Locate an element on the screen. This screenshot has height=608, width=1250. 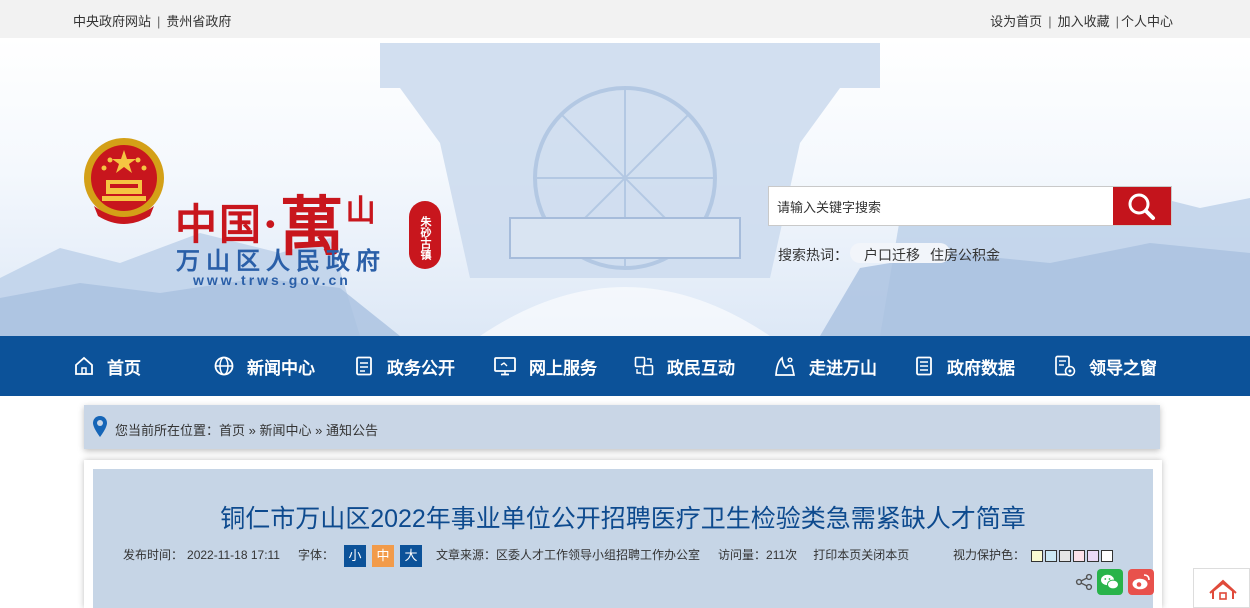
float-home-button is located at coordinates (1221, 588).